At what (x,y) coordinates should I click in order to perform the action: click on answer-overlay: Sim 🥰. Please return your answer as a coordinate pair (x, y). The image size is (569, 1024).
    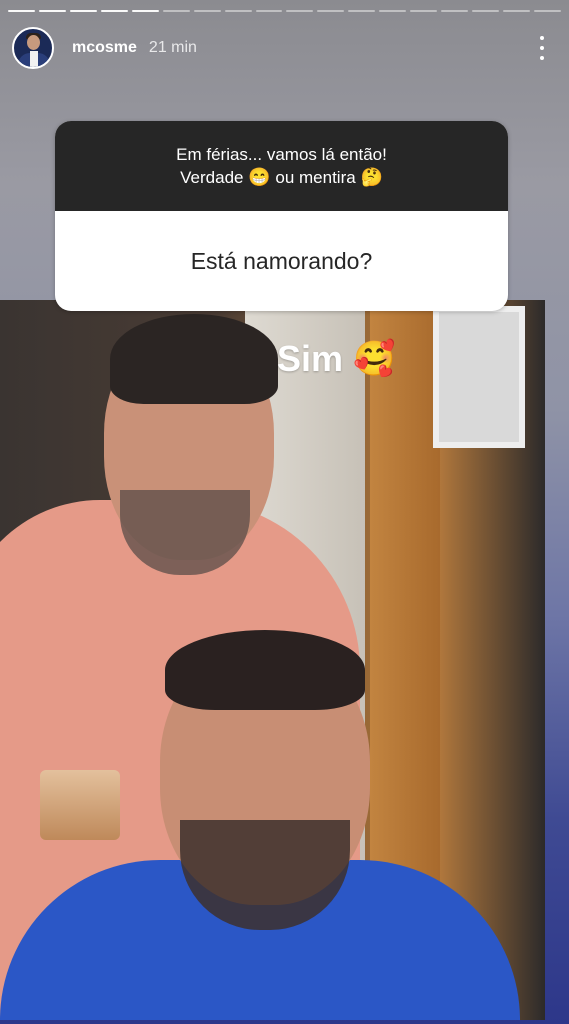
    Looking at the image, I should click on (336, 359).